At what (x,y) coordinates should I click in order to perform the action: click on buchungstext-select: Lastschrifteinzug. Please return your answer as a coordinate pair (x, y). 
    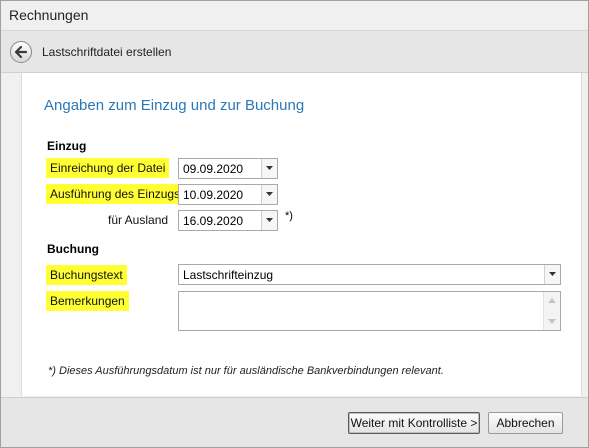
    Looking at the image, I should click on (369, 274).